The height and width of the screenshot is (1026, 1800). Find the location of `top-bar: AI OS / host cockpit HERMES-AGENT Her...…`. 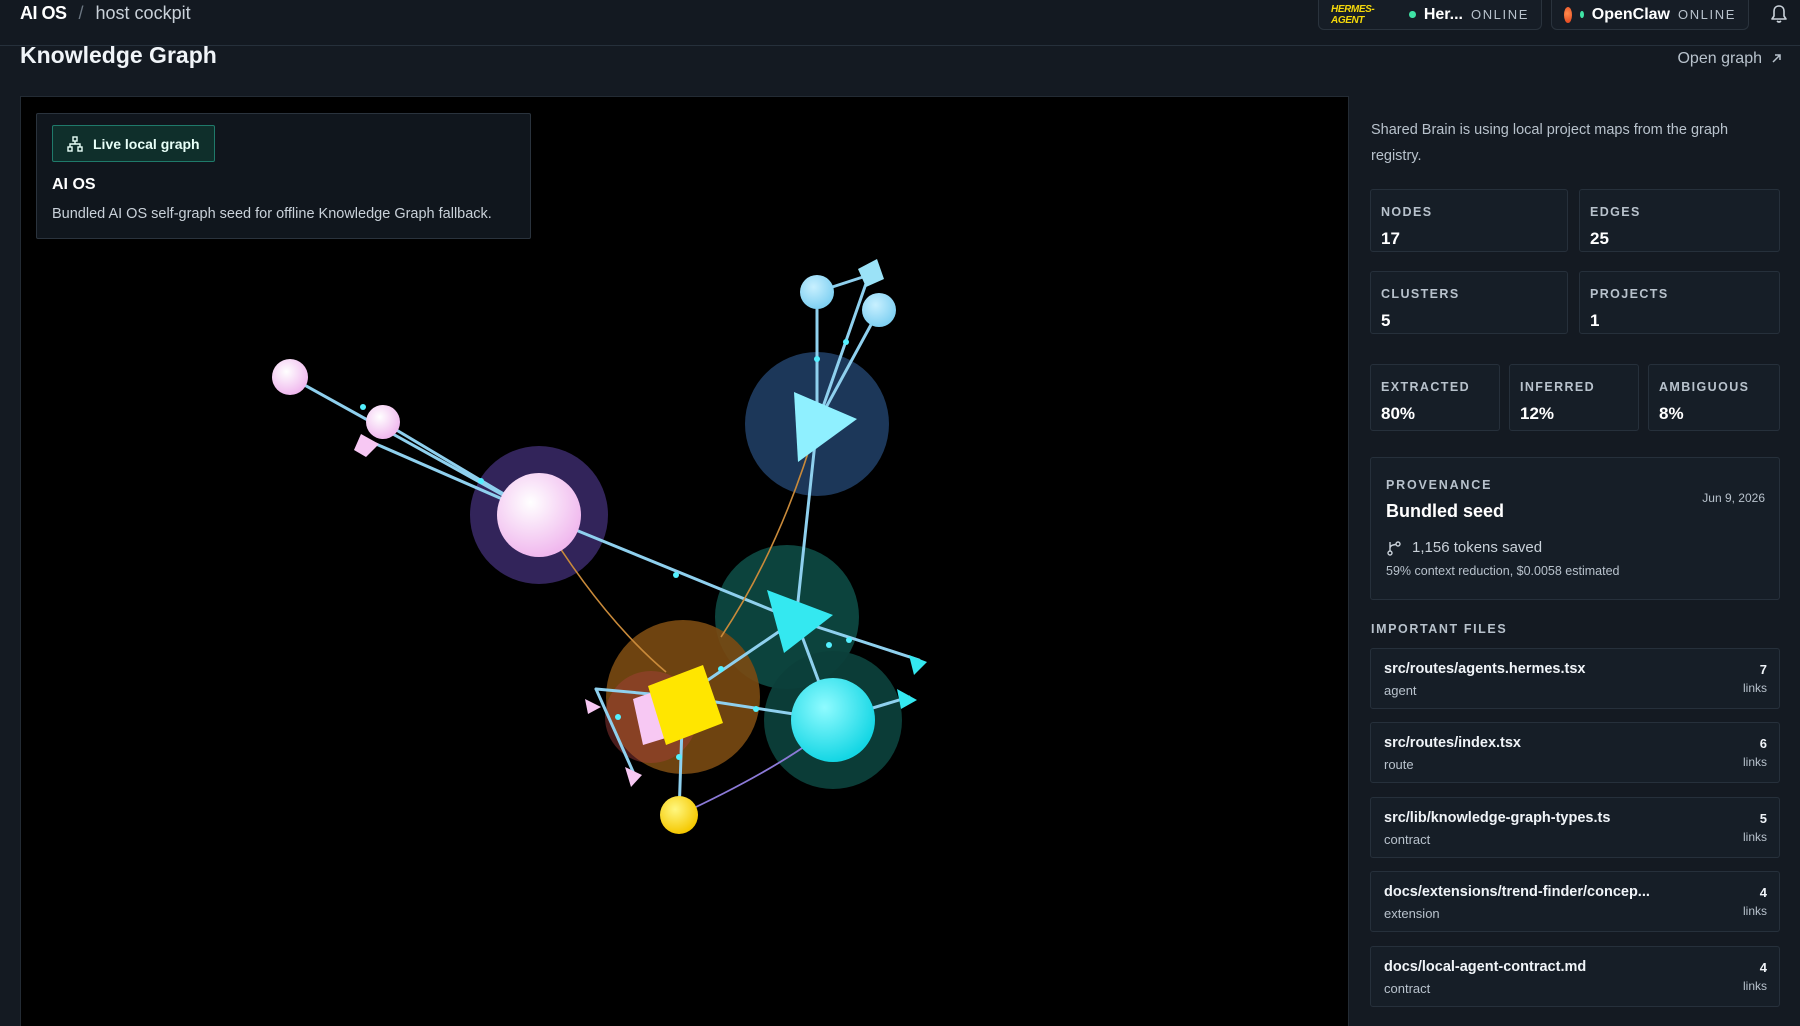

top-bar: AI OS / host cockpit HERMES-AGENT Her...… is located at coordinates (900, 23).